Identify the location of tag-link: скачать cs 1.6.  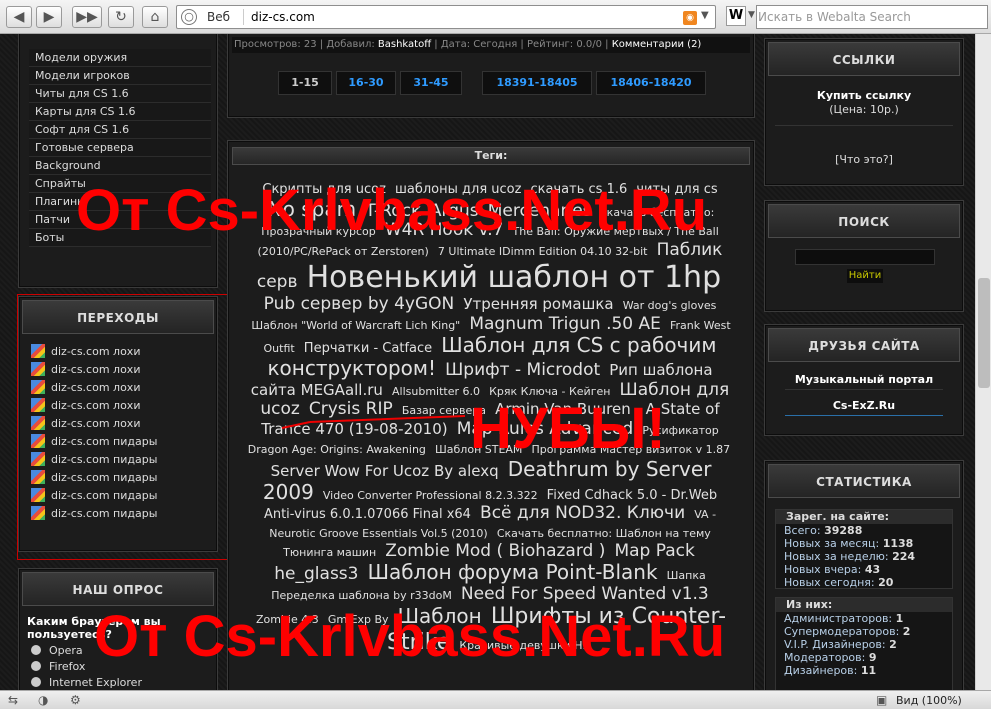
(579, 189).